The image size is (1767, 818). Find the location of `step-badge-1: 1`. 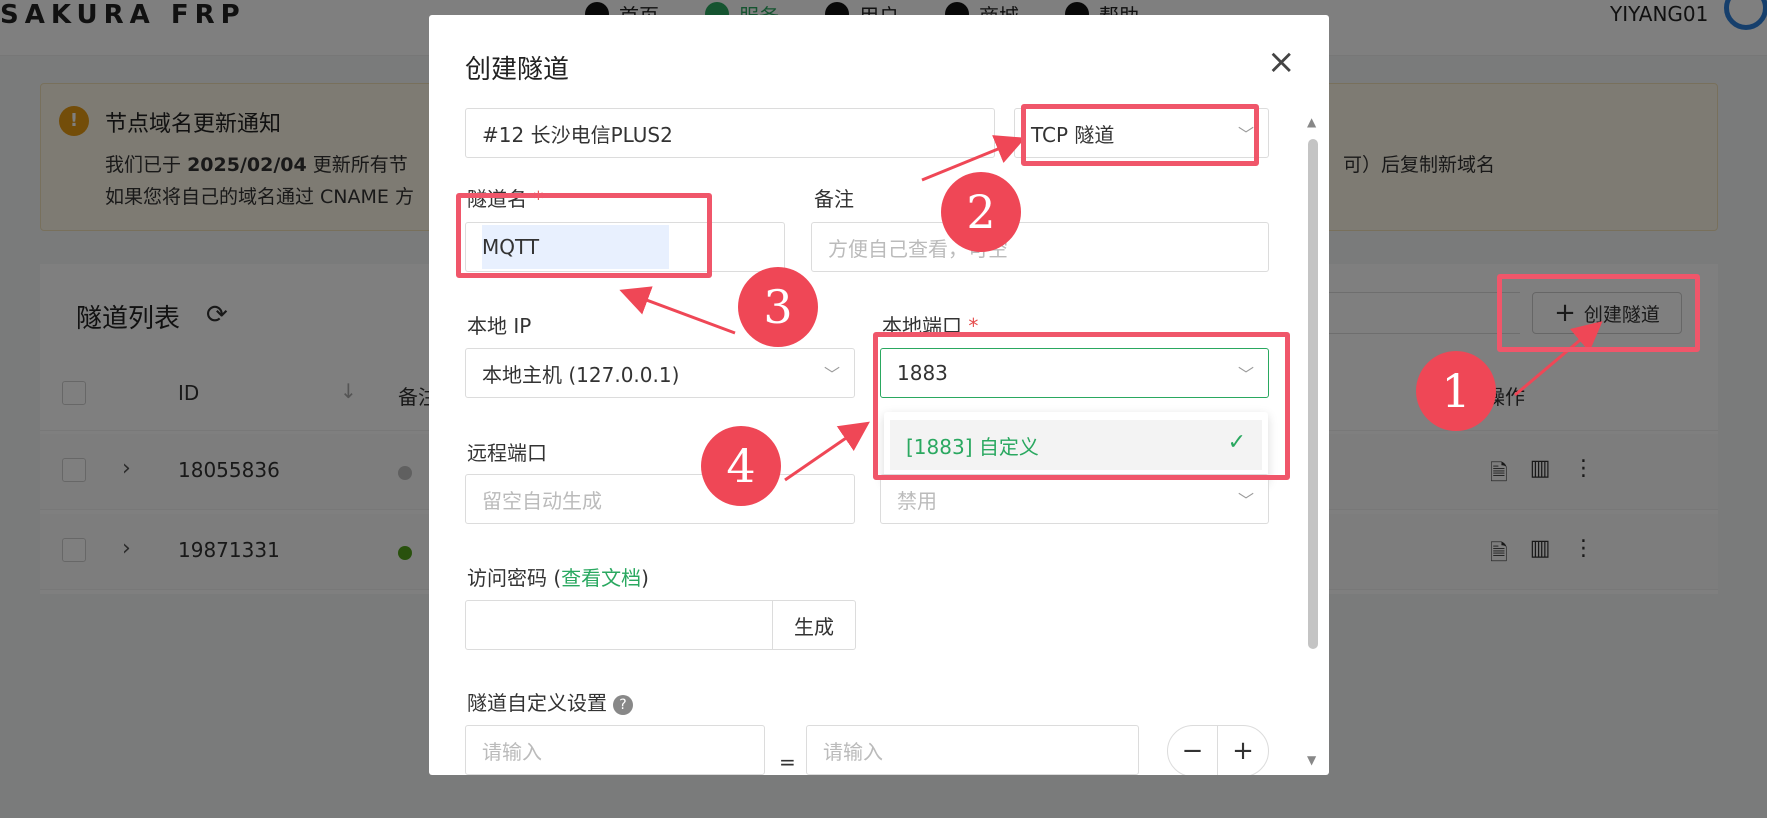

step-badge-1: 1 is located at coordinates (1456, 391).